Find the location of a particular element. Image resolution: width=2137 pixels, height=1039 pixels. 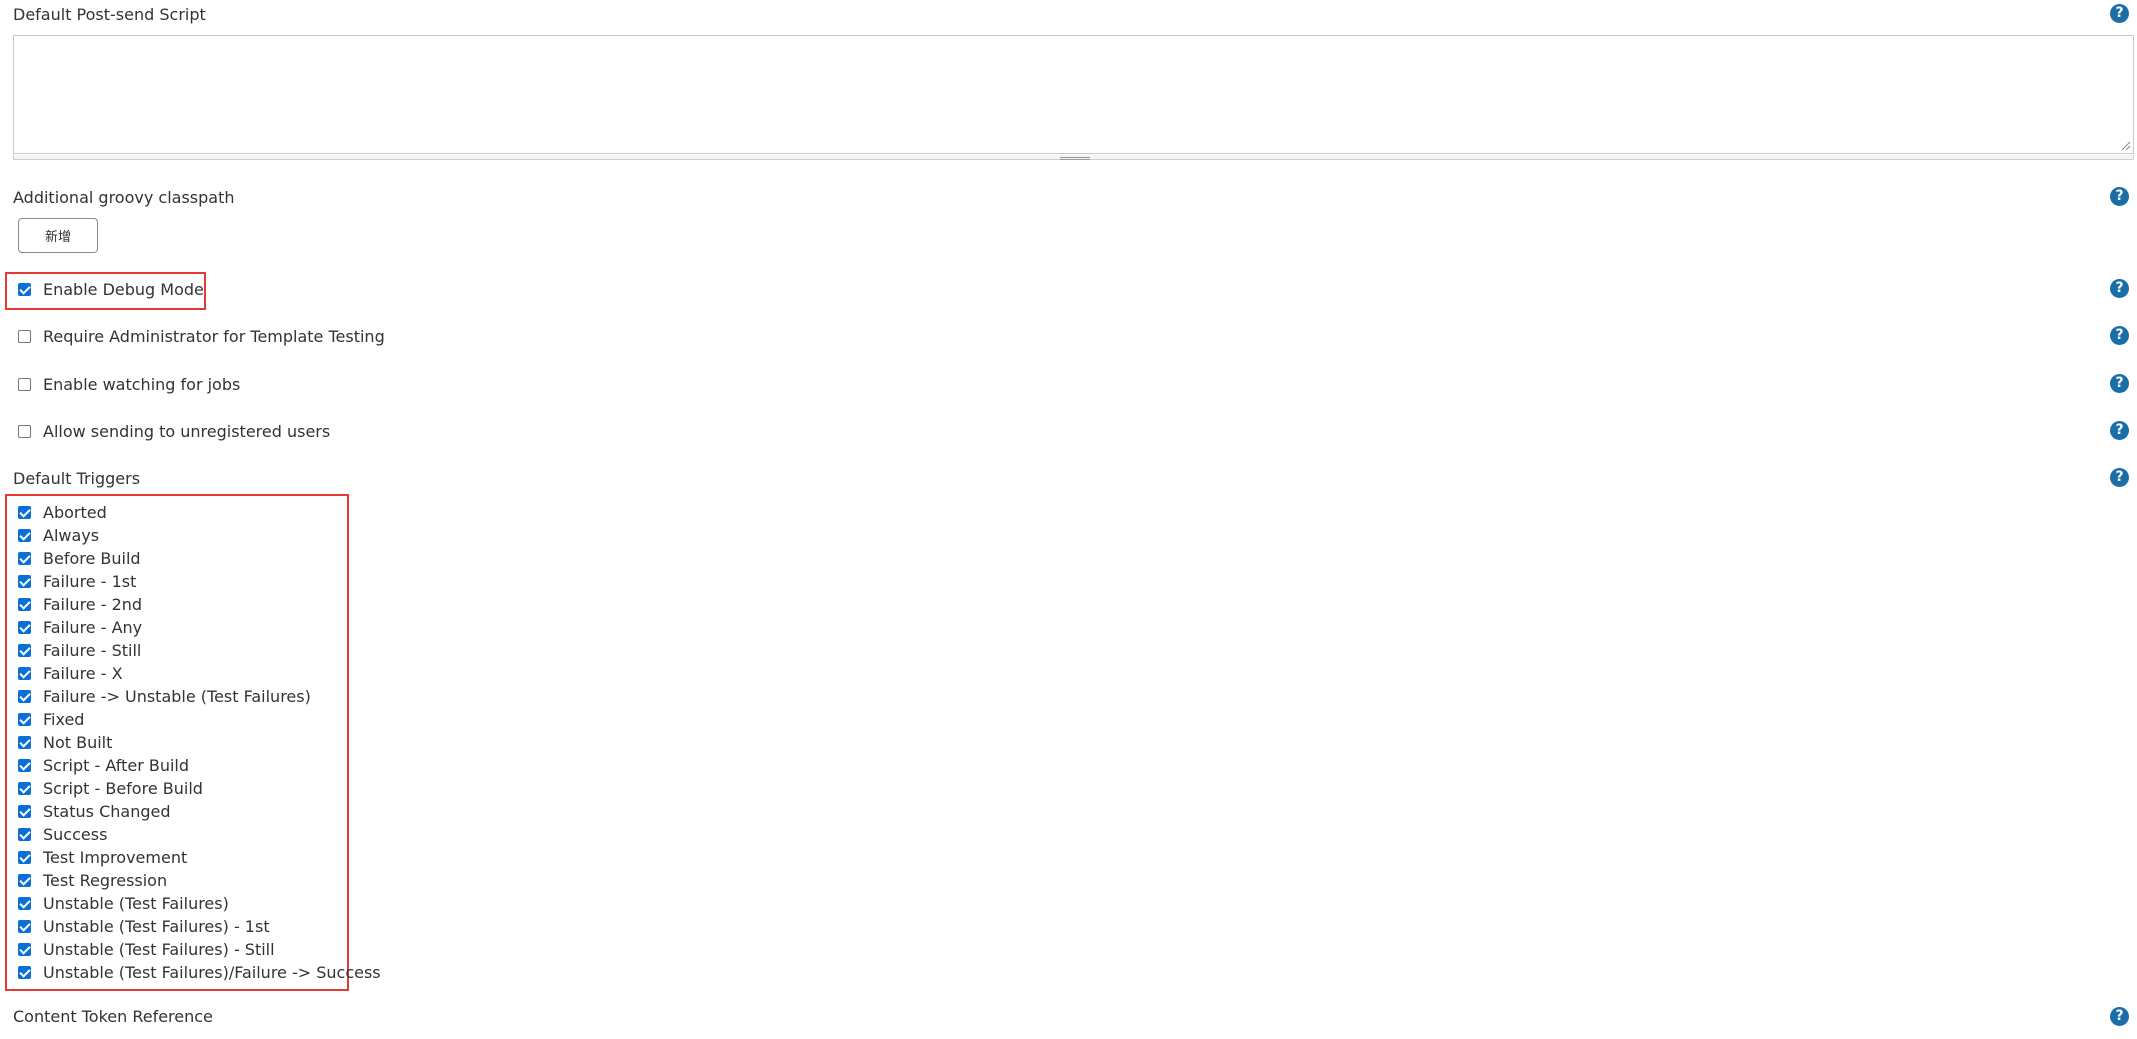

trigger-label: Unstable (Test Failures) is located at coordinates (136, 903).